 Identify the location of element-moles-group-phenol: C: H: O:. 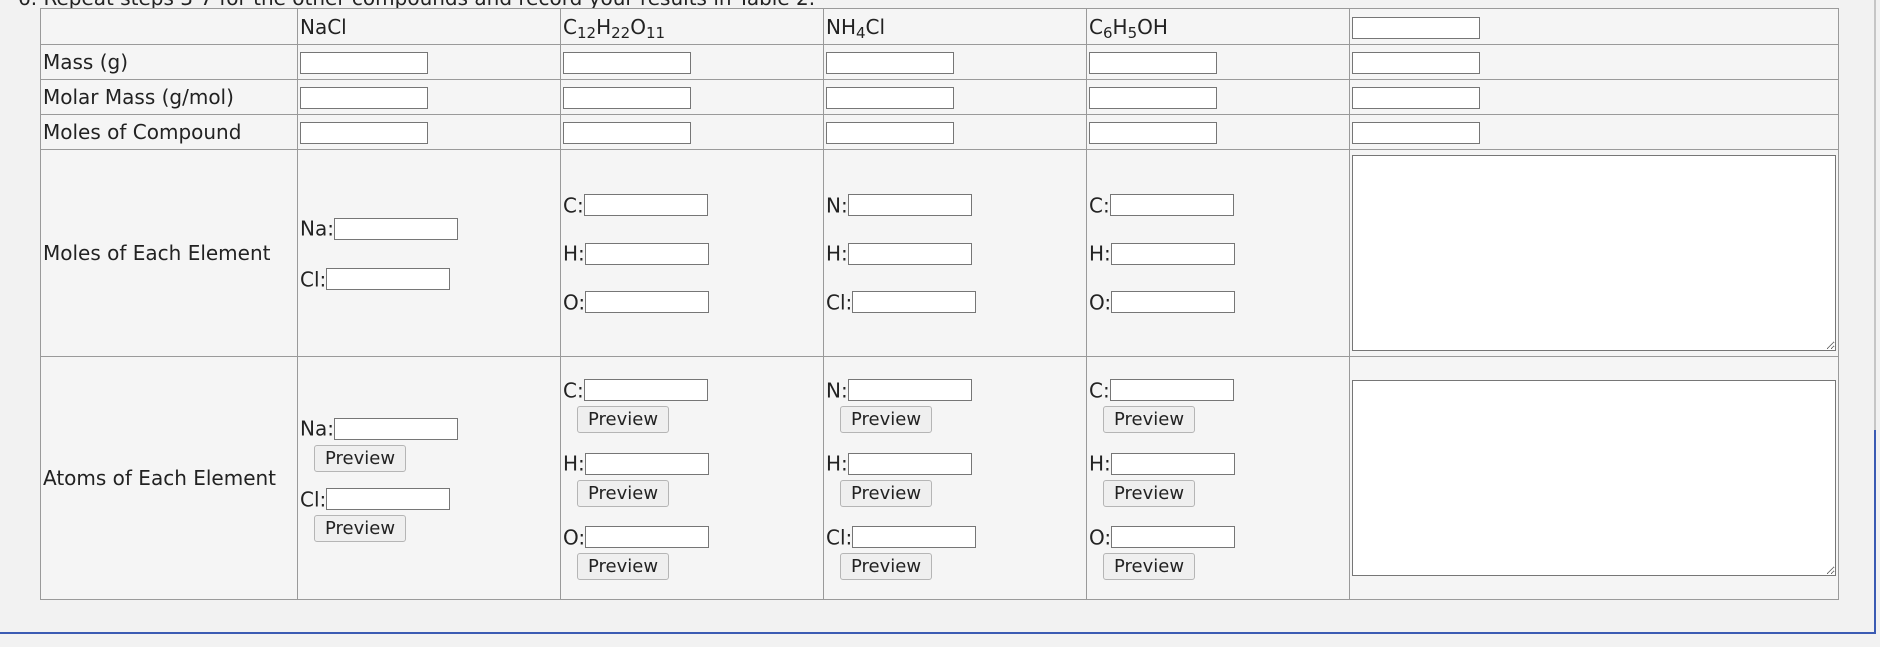
(1218, 253).